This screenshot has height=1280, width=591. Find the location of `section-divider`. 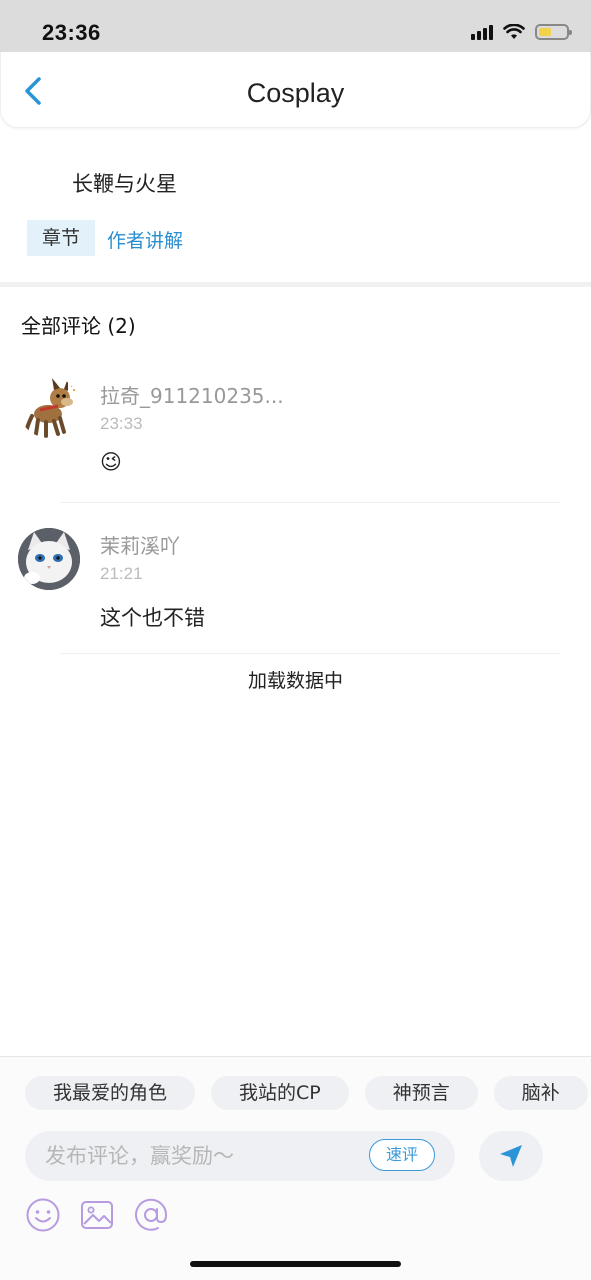

section-divider is located at coordinates (295, 284).